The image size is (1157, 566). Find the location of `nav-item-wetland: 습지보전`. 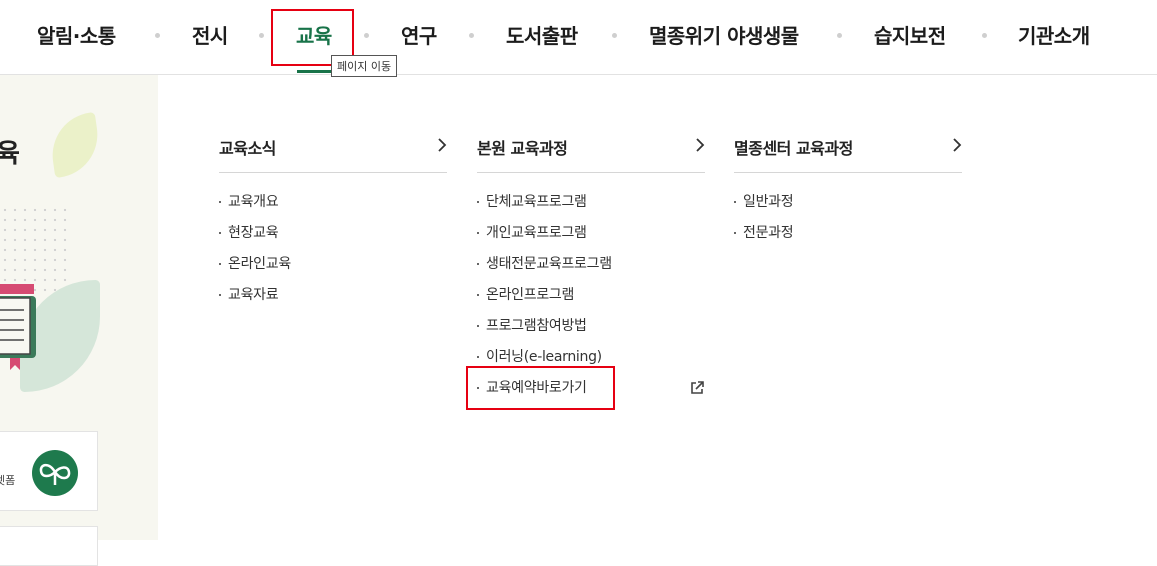

nav-item-wetland: 습지보전 is located at coordinates (910, 34).